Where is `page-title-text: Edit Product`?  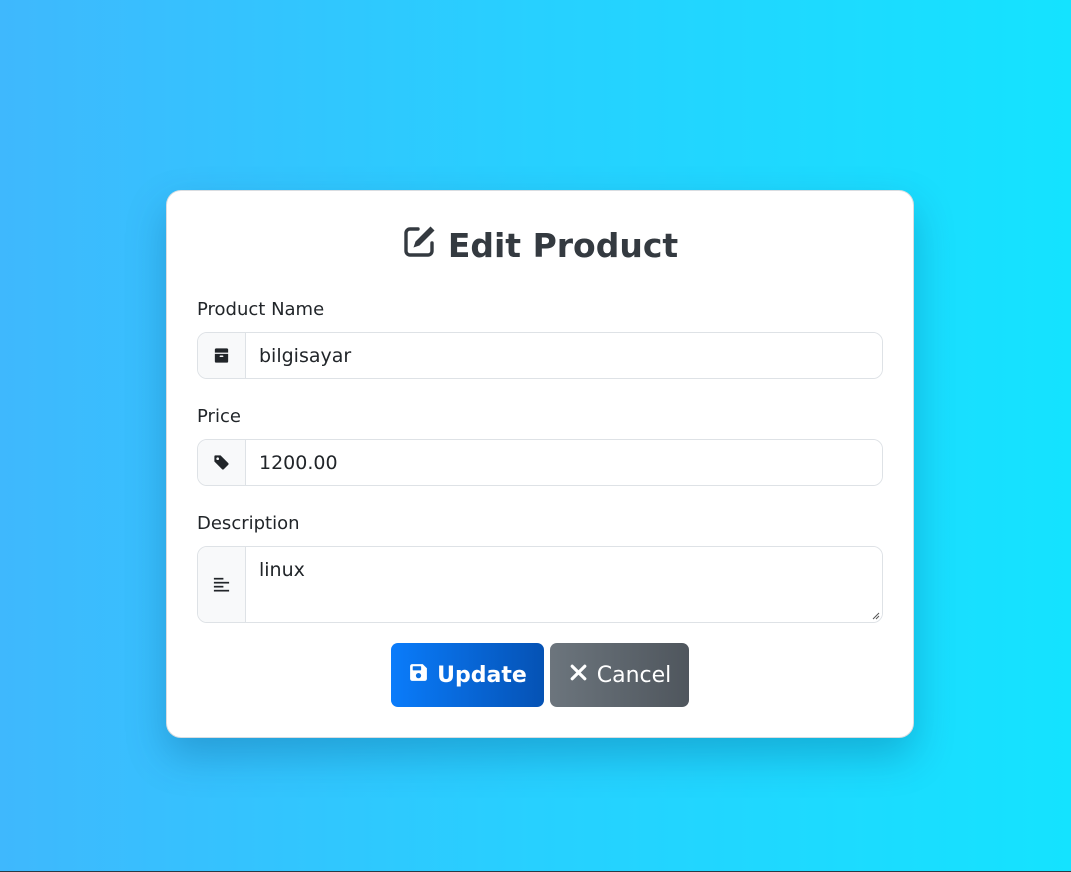
page-title-text: Edit Product is located at coordinates (563, 245).